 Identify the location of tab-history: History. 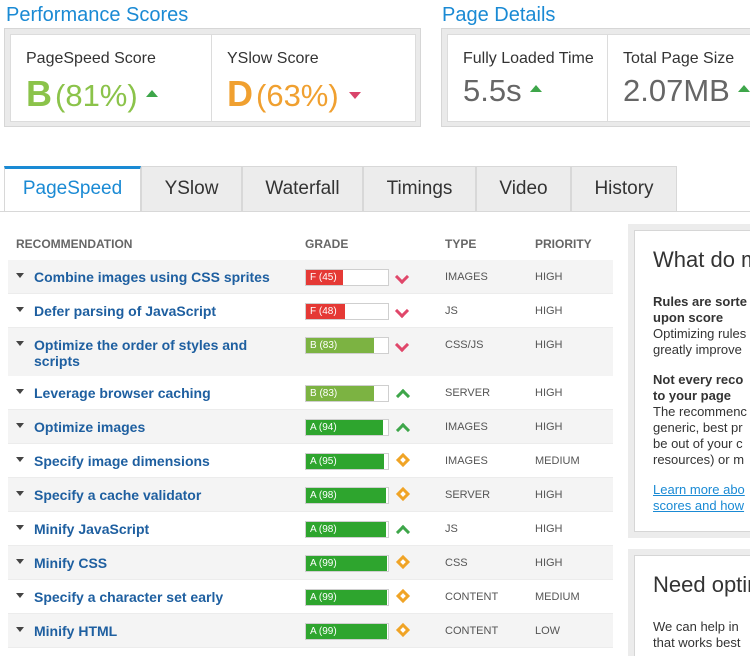
(624, 189).